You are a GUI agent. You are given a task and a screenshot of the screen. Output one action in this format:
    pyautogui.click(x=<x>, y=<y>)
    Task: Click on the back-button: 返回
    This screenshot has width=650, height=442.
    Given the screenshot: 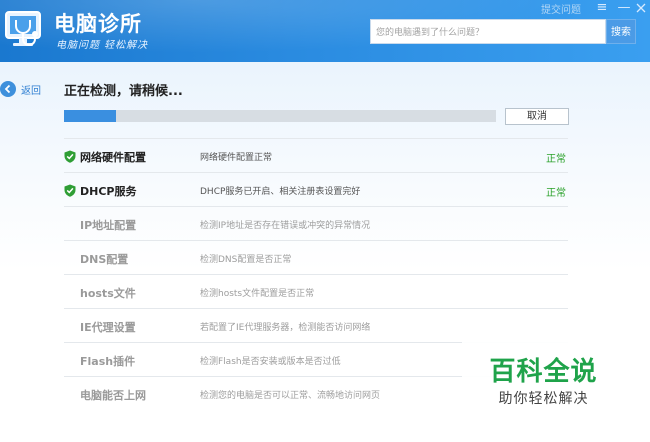 What is the action you would take?
    pyautogui.click(x=20, y=89)
    